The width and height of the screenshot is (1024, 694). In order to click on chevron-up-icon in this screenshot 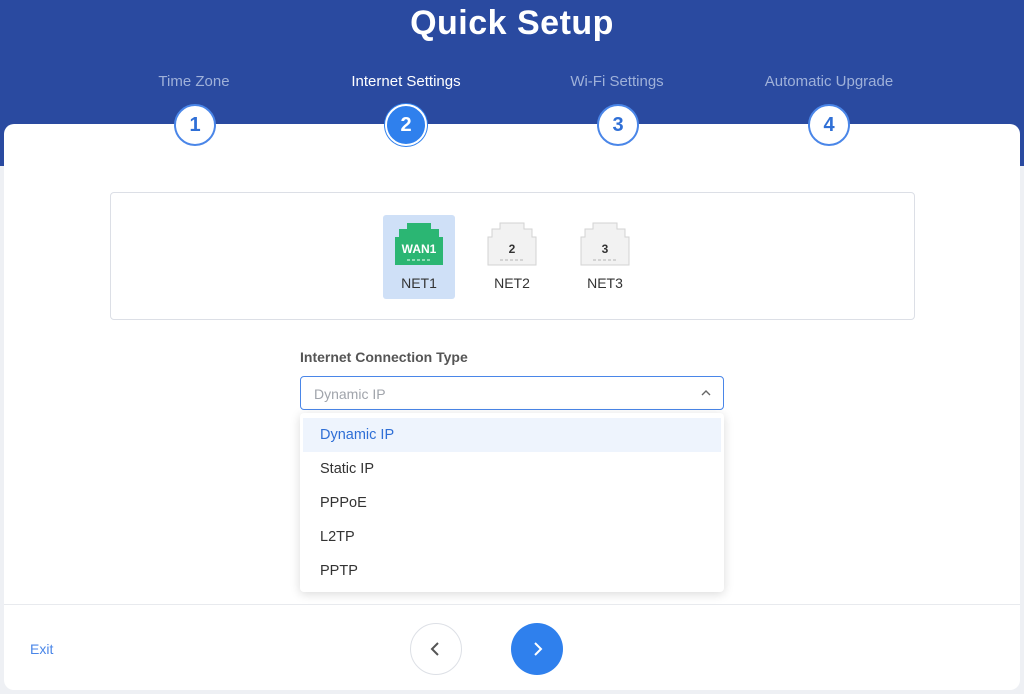, I will do `click(706, 393)`.